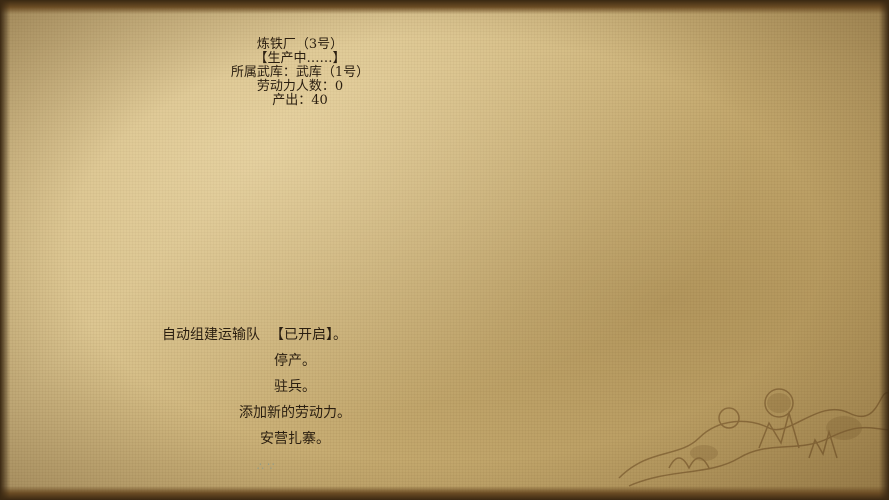  I want to click on left-border, so click(5, 250).